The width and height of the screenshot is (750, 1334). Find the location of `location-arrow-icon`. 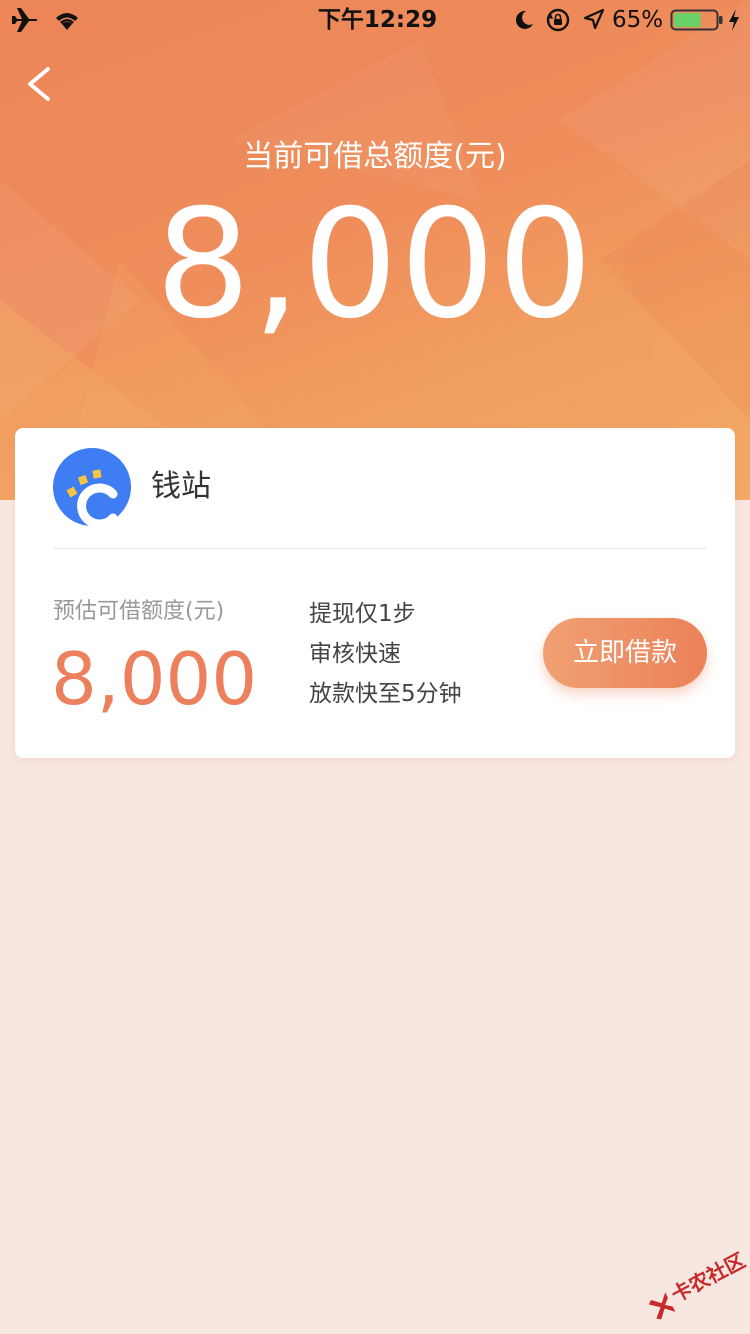

location-arrow-icon is located at coordinates (594, 19).